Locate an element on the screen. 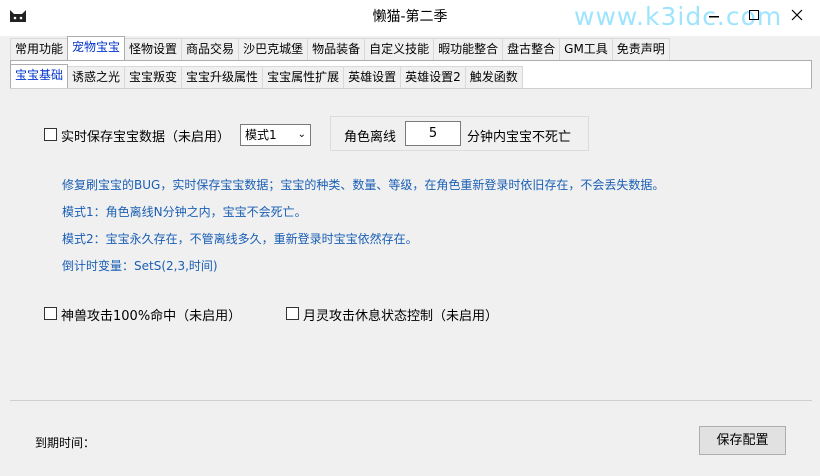 This screenshot has height=476, width=820. chevron-down-icon: ⌄ is located at coordinates (301, 134).